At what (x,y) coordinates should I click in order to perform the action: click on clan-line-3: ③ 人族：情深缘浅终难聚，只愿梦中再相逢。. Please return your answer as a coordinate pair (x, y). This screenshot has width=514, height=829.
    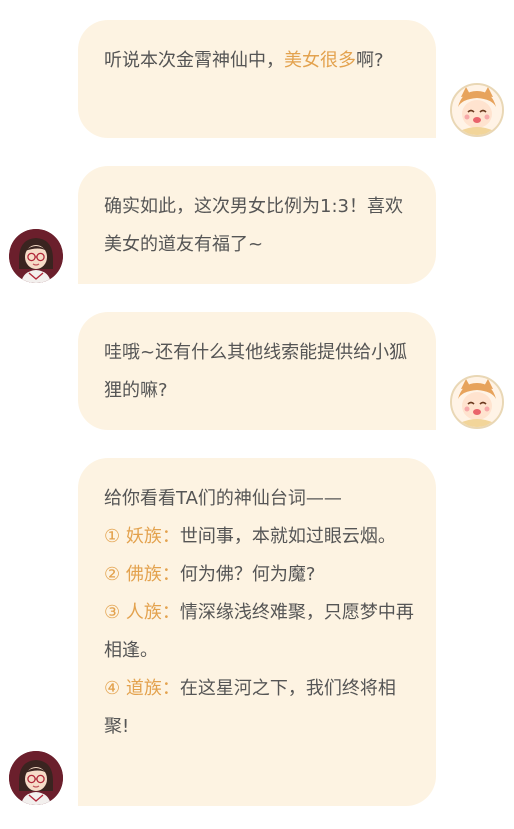
    Looking at the image, I should click on (259, 632).